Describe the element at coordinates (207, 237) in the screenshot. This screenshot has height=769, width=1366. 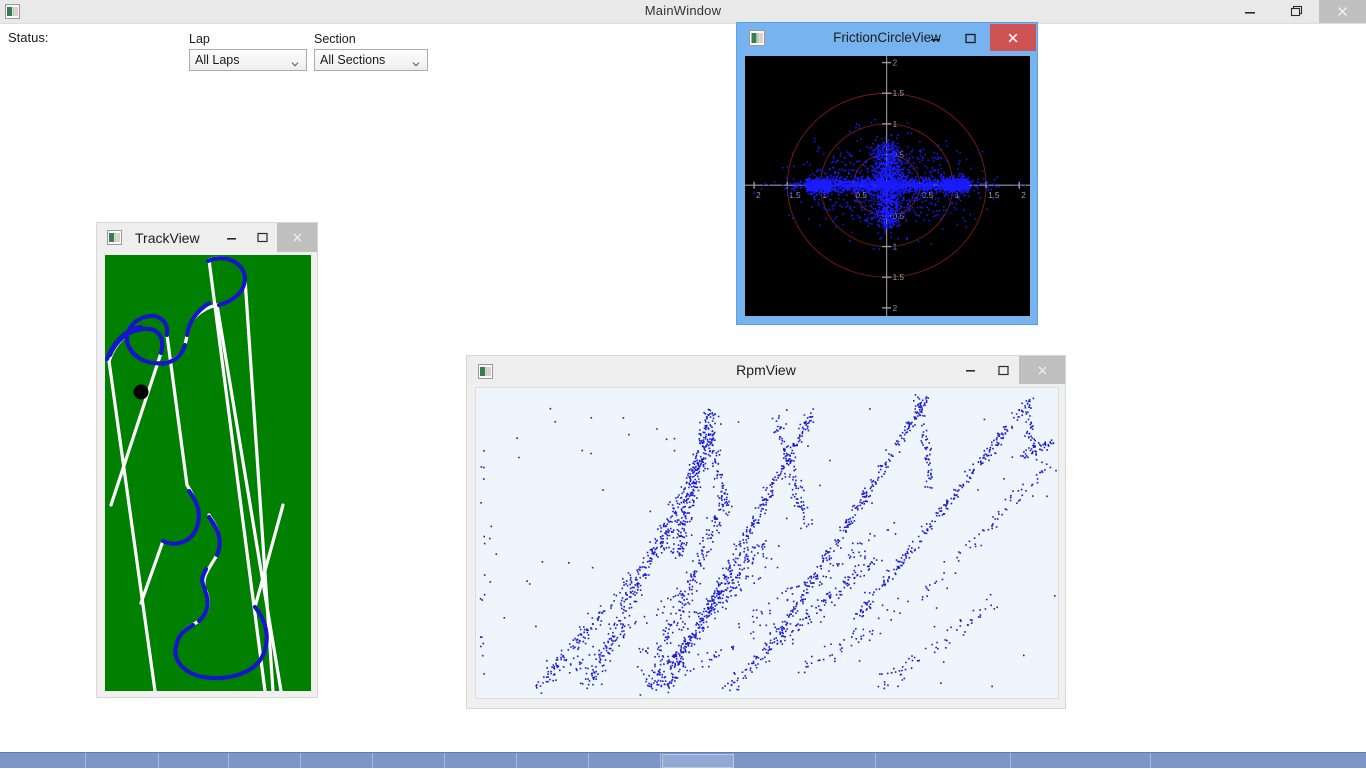
I see `track-view-titlebar: TrackView` at that location.